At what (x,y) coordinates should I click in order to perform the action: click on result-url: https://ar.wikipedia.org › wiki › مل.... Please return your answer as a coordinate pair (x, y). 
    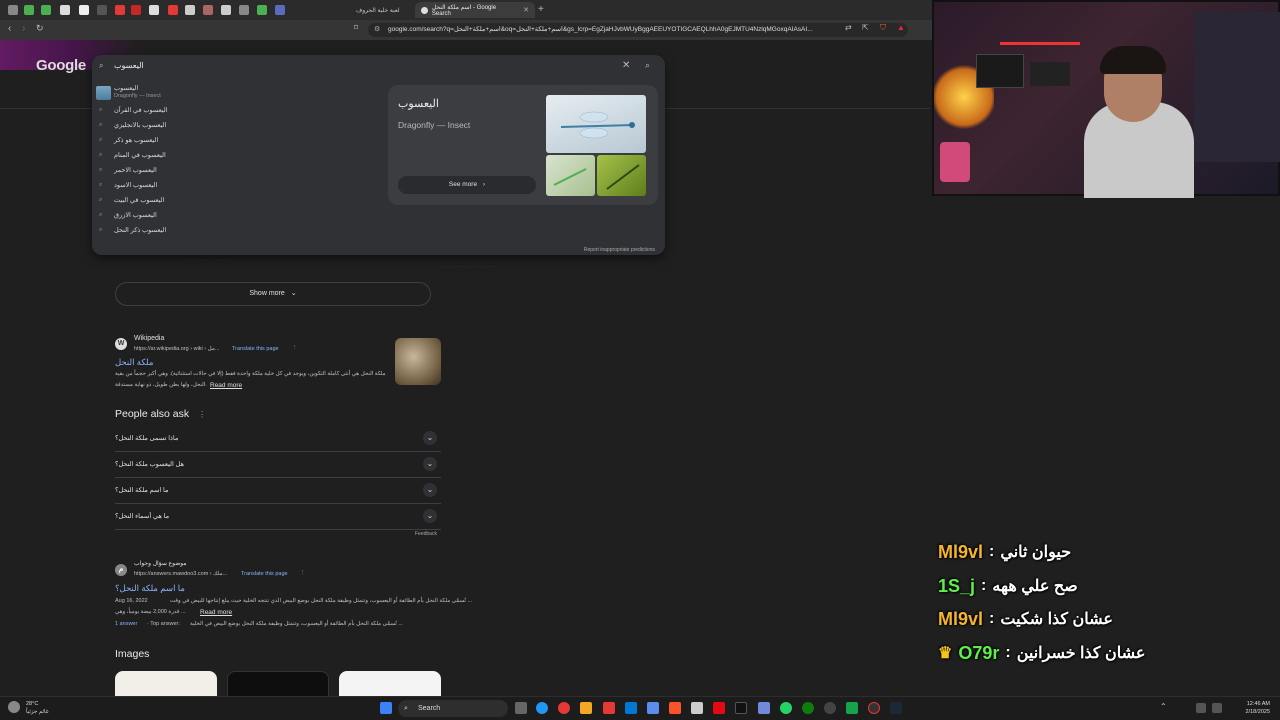
    Looking at the image, I should click on (176, 349).